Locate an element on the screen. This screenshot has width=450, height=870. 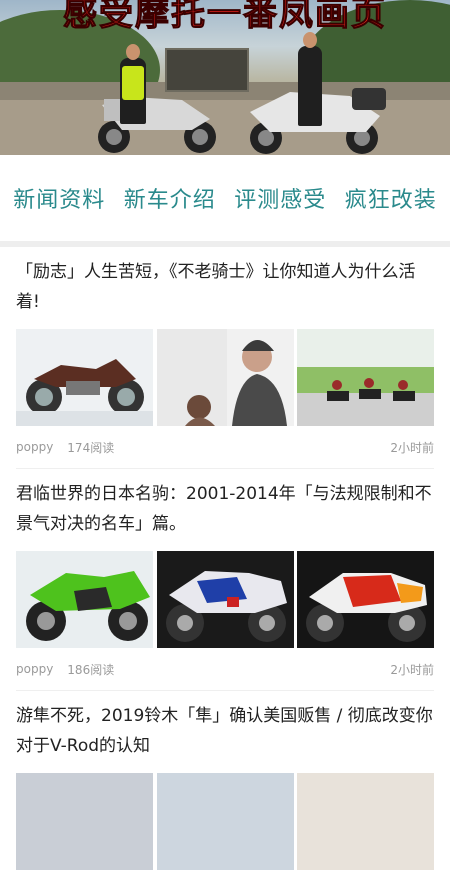
banner-rider-right is located at coordinates (310, 86).